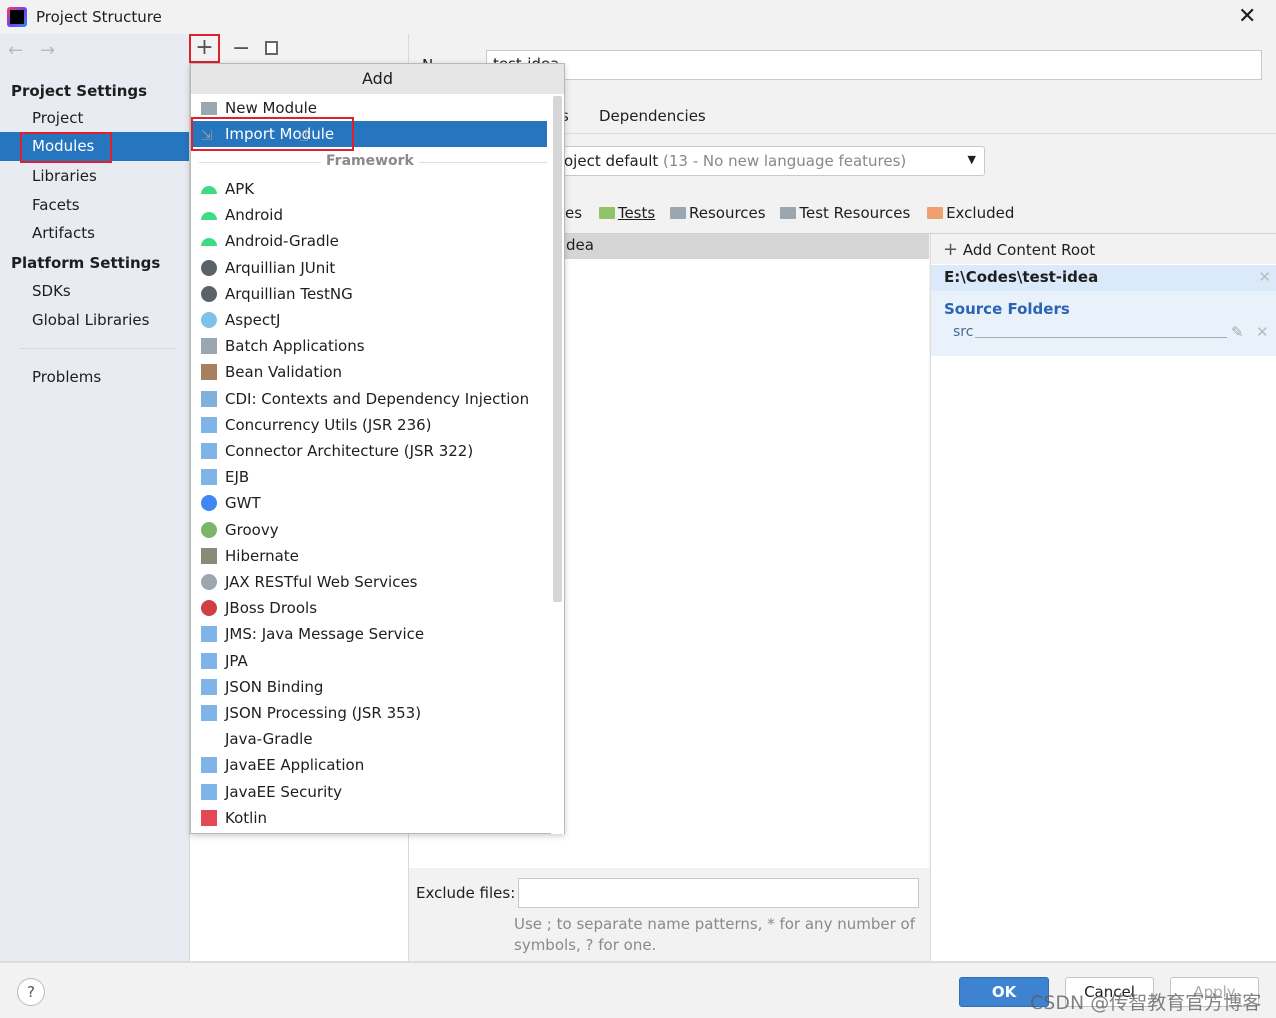 This screenshot has height=1018, width=1276. I want to click on plus-icon: +, so click(951, 249).